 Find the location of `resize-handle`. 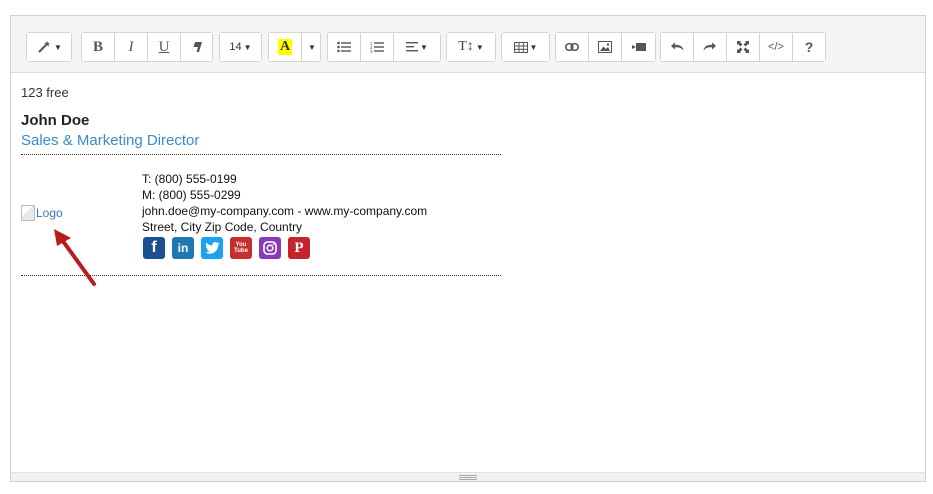

resize-handle is located at coordinates (468, 476).